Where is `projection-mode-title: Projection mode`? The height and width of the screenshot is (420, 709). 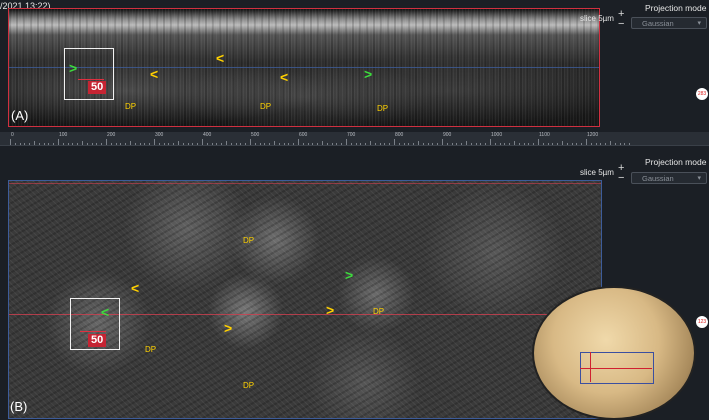 projection-mode-title: Projection mode is located at coordinates (676, 8).